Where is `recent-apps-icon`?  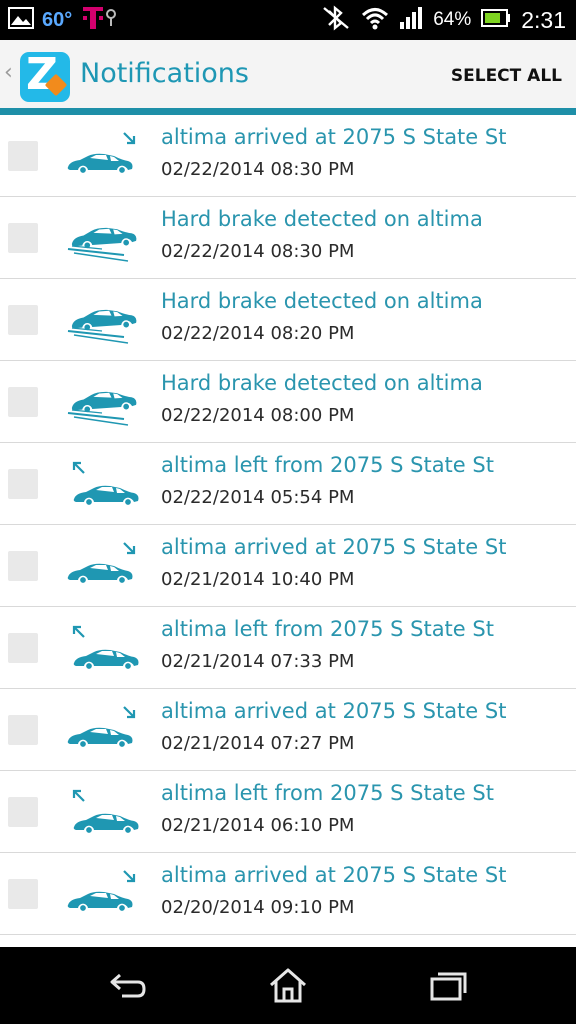
recent-apps-icon is located at coordinates (448, 986).